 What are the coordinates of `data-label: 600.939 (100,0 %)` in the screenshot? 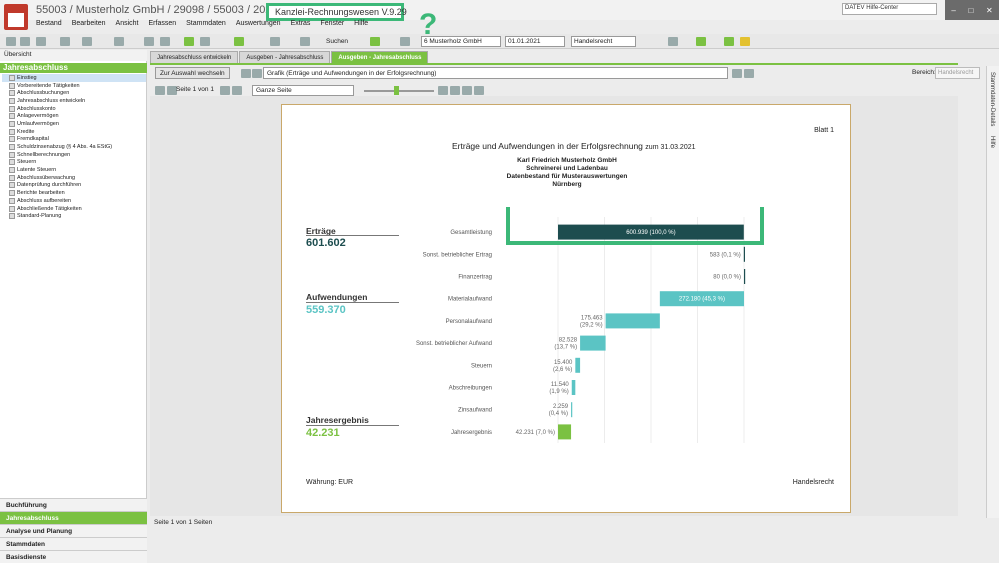 It's located at (650, 233).